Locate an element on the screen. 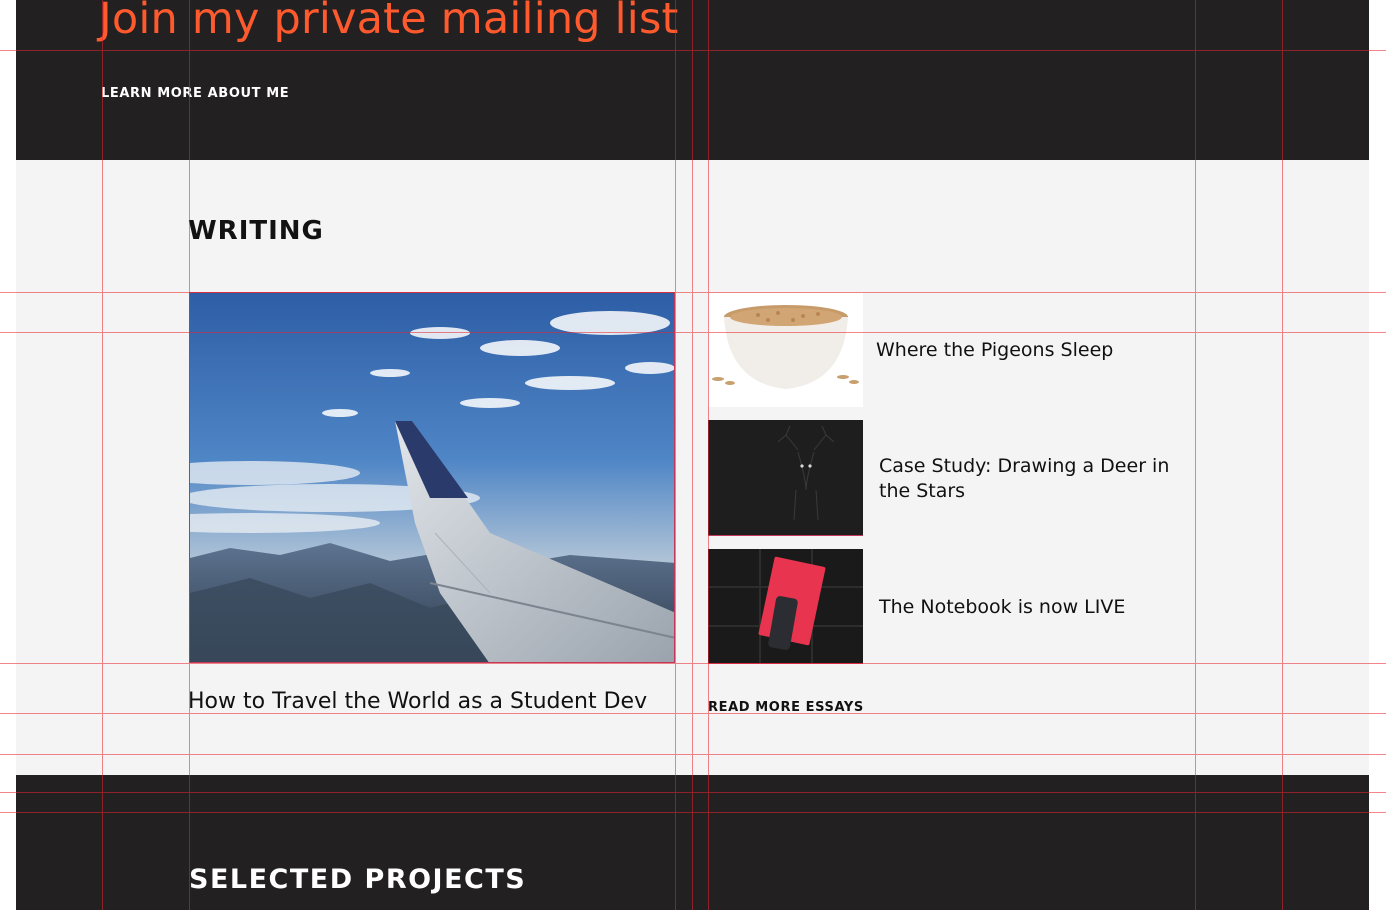 The height and width of the screenshot is (910, 1386). learn-more-link: LEARN MORE ABOUT ME is located at coordinates (195, 93).